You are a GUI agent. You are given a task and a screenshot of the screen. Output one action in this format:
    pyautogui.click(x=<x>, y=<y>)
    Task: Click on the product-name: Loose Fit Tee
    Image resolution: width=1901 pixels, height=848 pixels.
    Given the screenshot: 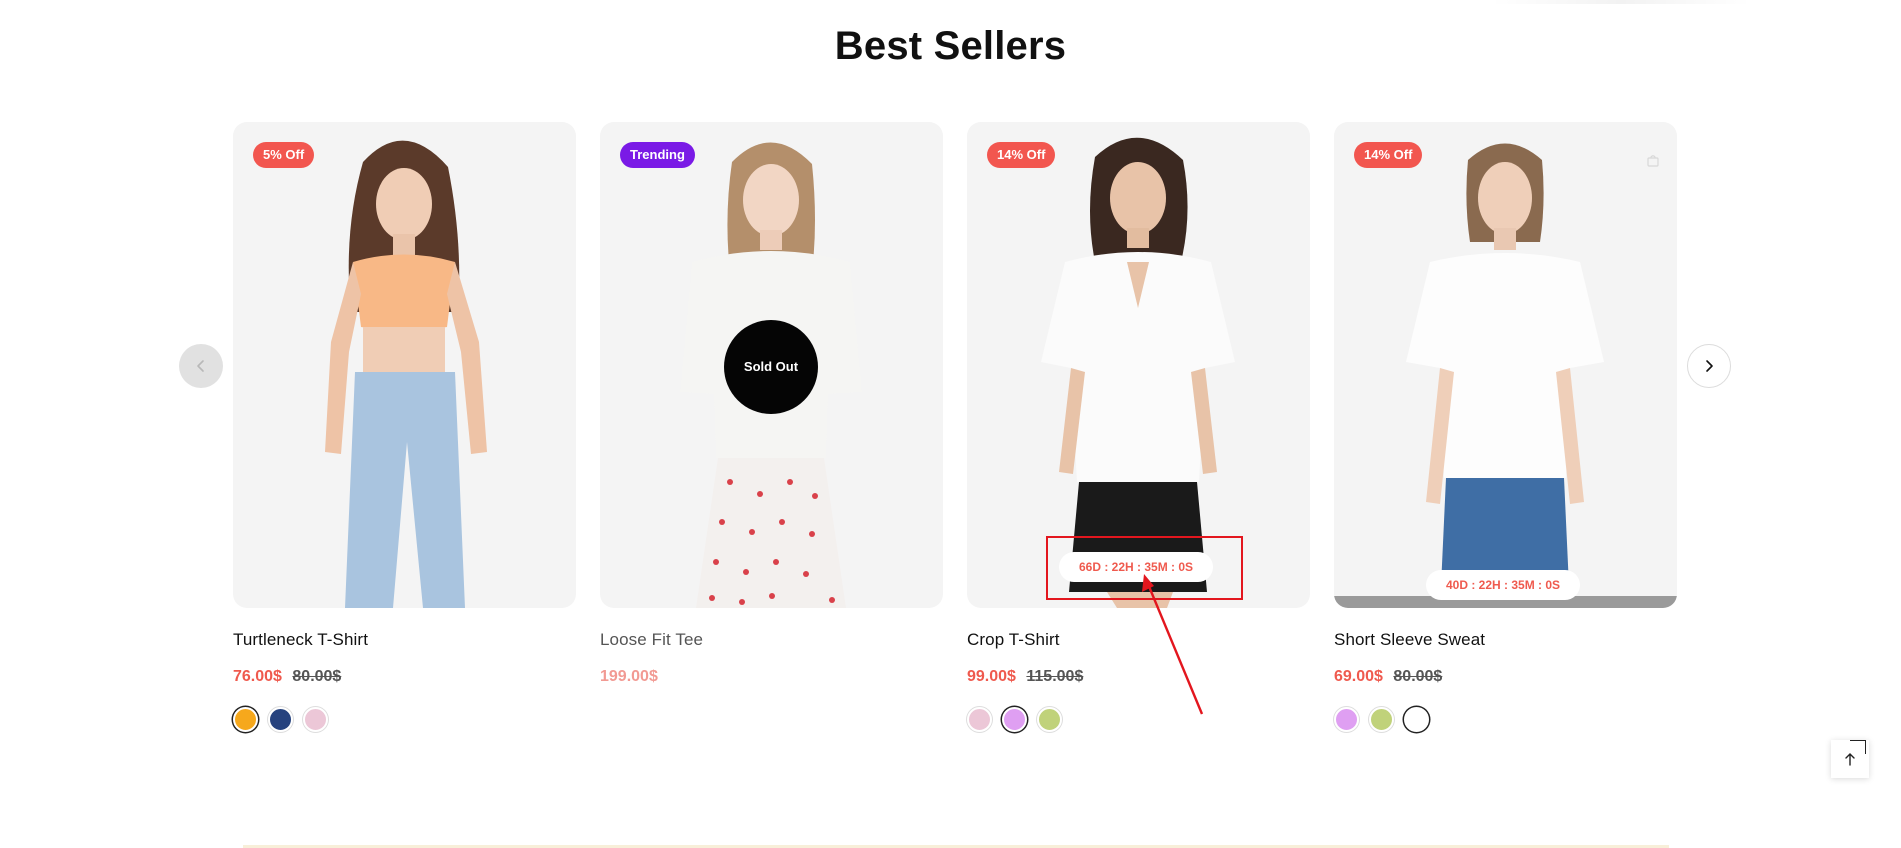 What is the action you would take?
    pyautogui.click(x=771, y=640)
    